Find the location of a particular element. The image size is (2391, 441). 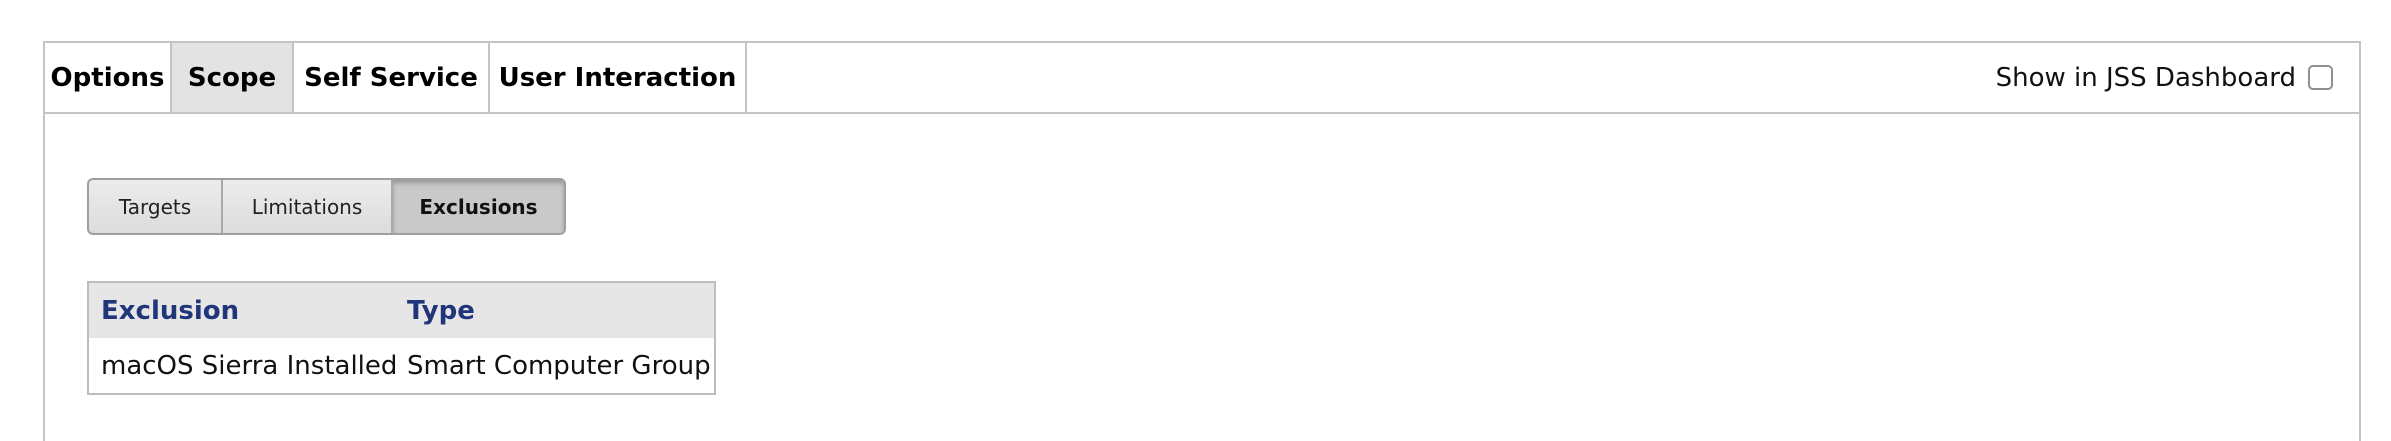

tab-options: Options is located at coordinates (108, 77).